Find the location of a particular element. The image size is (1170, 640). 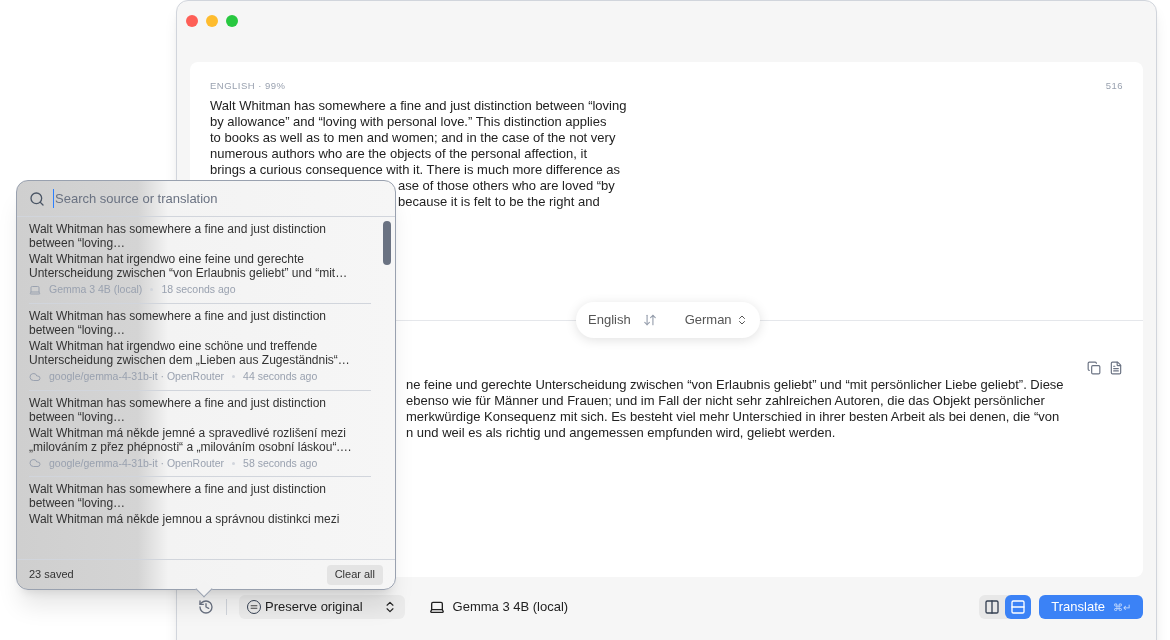

character-count: 516 is located at coordinates (1114, 86).